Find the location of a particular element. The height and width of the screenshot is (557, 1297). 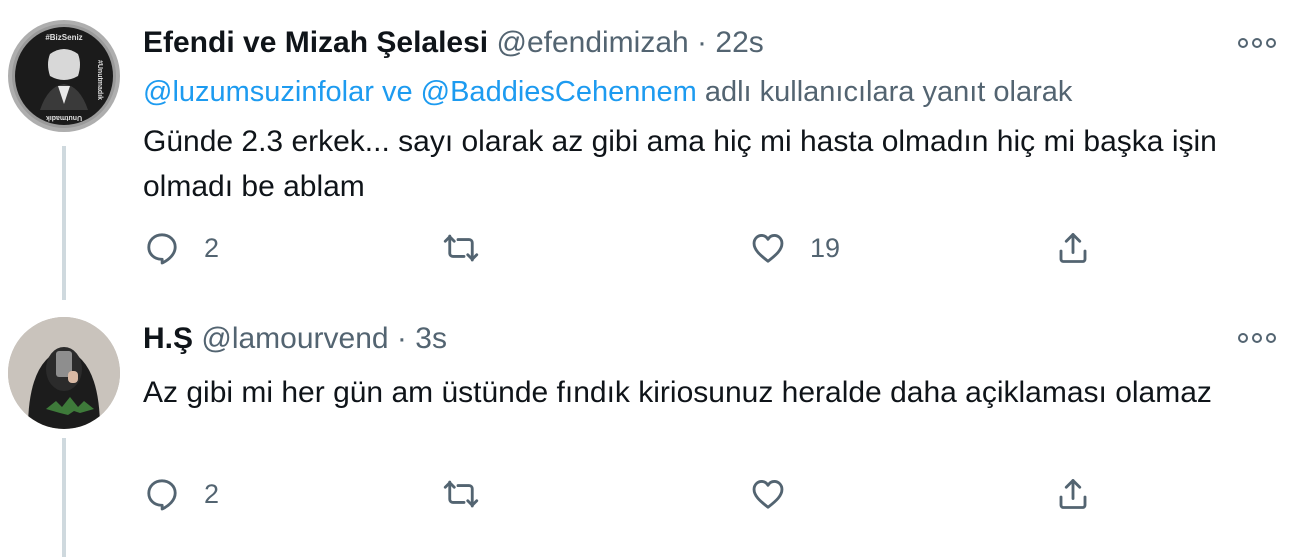

avatar-image: #BizSeniz Unutmadık #Unutmadık is located at coordinates (64, 76).